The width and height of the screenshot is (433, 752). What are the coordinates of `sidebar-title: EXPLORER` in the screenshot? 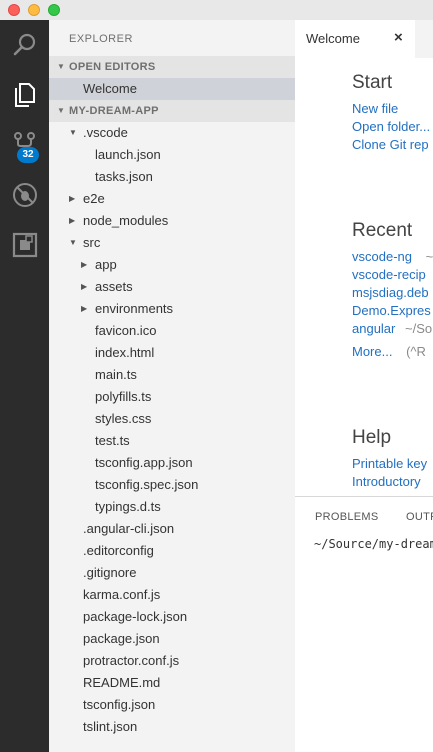 It's located at (101, 39).